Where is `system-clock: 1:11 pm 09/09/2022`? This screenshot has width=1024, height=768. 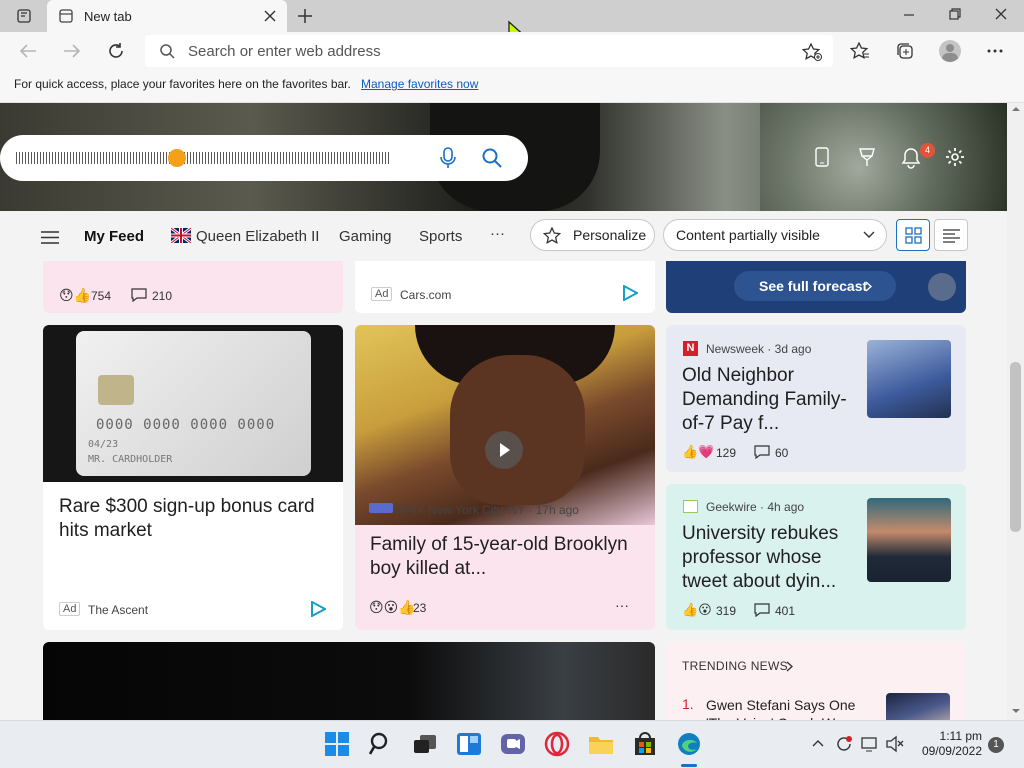
system-clock: 1:11 pm 09/09/2022 is located at coordinates (947, 744).